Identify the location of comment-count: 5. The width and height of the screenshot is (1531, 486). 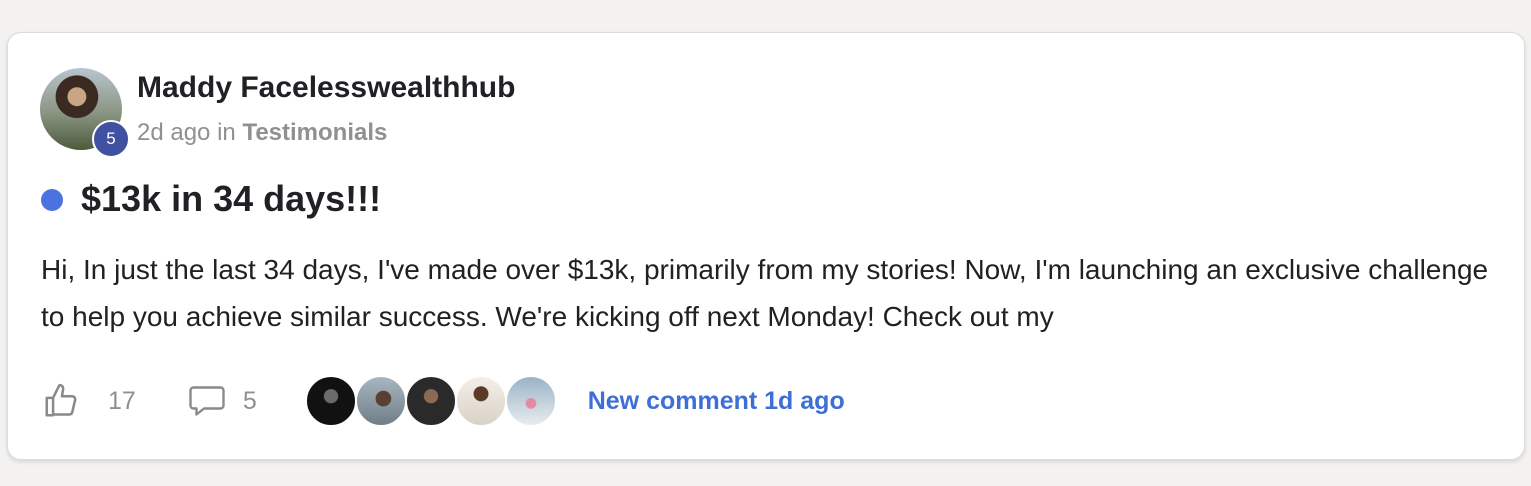
(249, 400).